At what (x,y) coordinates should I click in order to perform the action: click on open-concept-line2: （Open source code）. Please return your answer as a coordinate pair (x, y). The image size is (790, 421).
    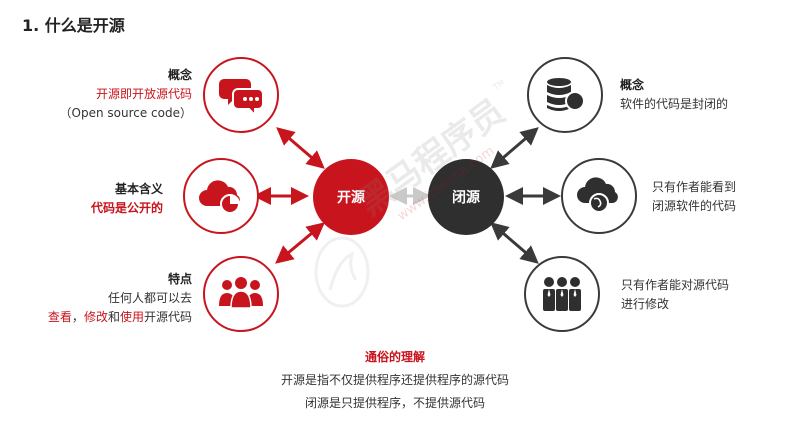
    Looking at the image, I should click on (125, 113).